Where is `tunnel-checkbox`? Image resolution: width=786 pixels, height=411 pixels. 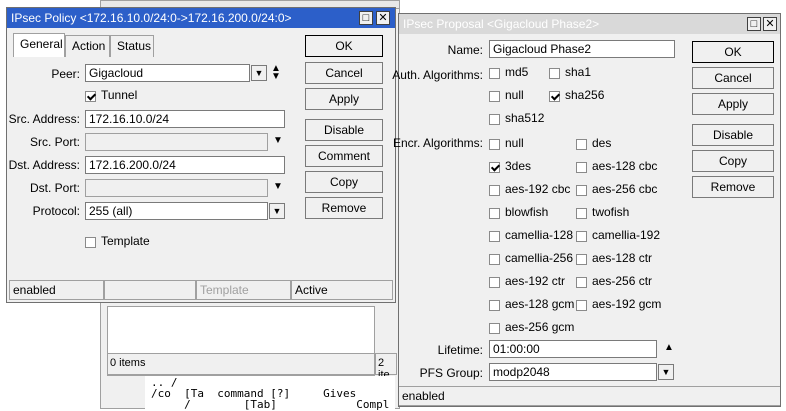 tunnel-checkbox is located at coordinates (90, 96).